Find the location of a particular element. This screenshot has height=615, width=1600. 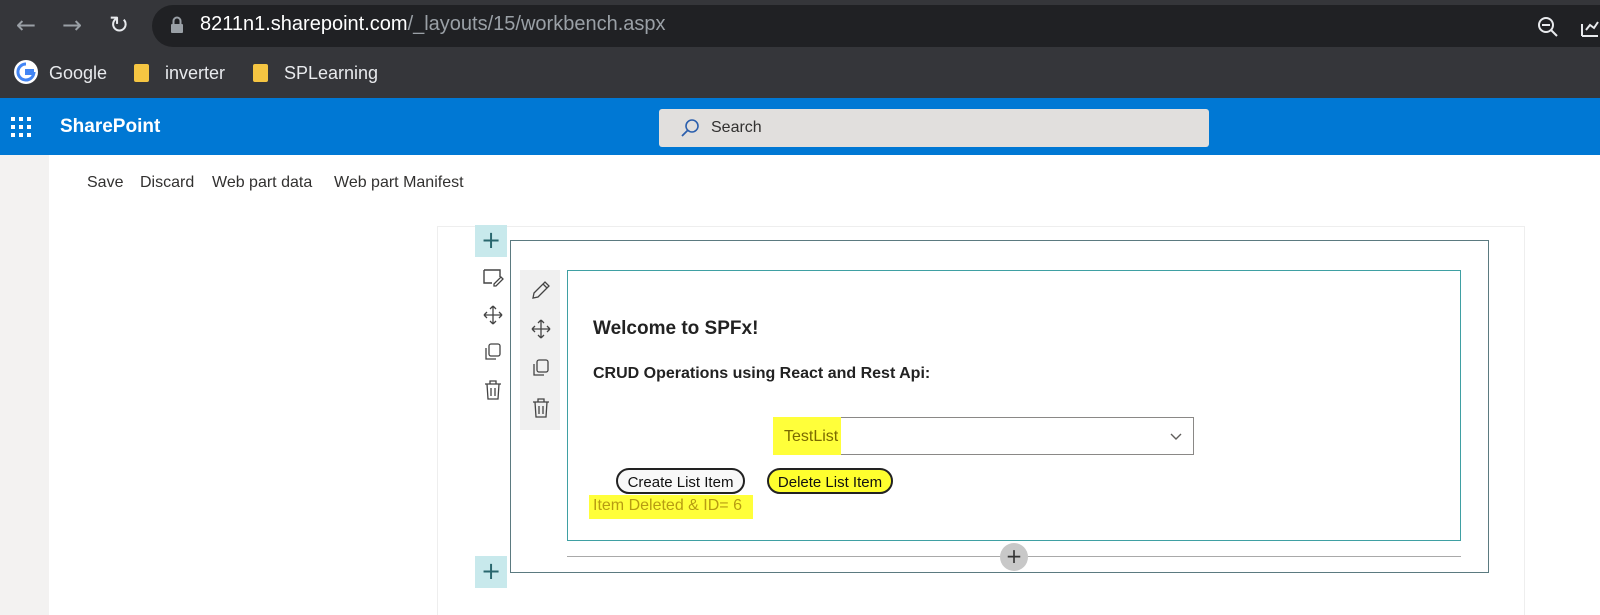

zoom-icon is located at coordinates (1548, 27).